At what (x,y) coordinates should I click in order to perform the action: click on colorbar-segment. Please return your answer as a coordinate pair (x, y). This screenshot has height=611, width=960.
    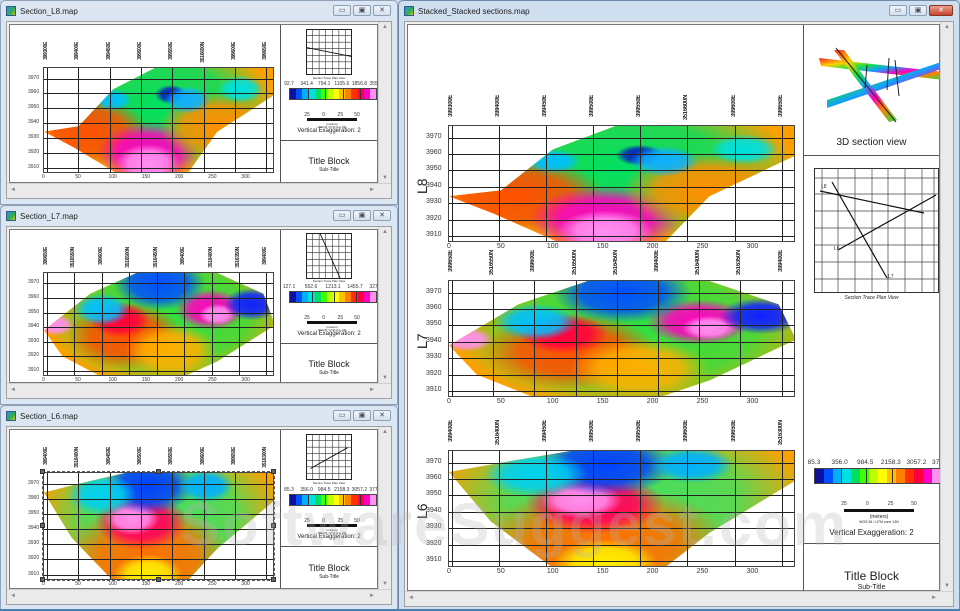
    Looking at the image, I should click on (927, 476).